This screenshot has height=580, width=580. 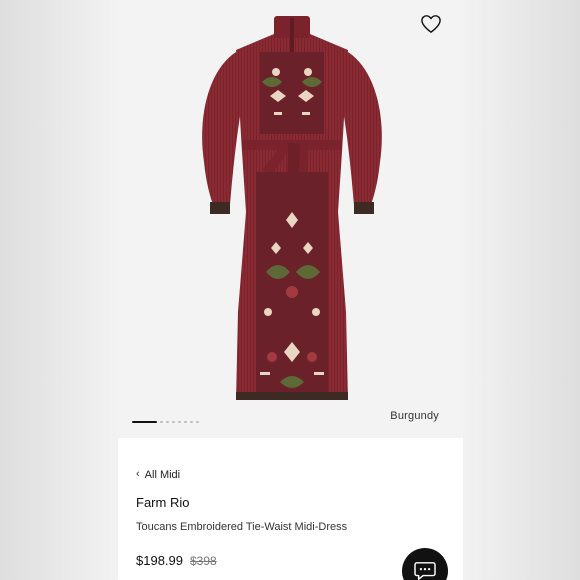 What do you see at coordinates (144, 422) in the screenshot?
I see `carousel-dot-active` at bounding box center [144, 422].